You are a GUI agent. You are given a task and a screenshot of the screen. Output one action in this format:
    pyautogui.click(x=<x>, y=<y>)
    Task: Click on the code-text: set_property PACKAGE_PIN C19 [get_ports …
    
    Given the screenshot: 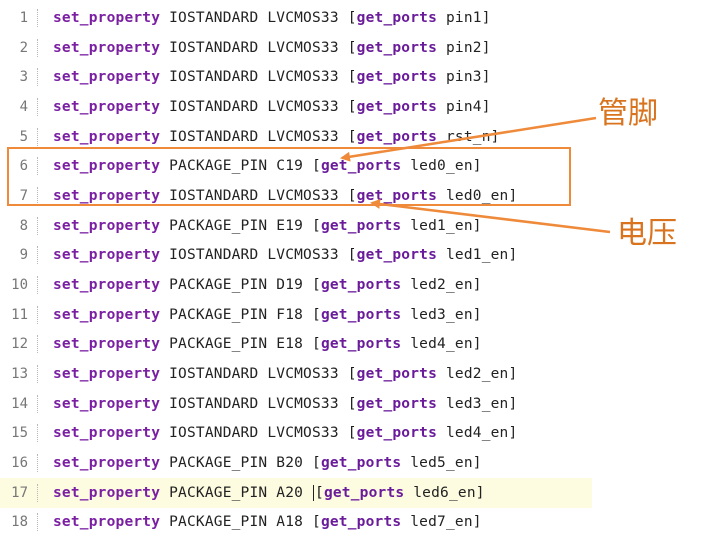 What is the action you would take?
    pyautogui.click(x=267, y=166)
    